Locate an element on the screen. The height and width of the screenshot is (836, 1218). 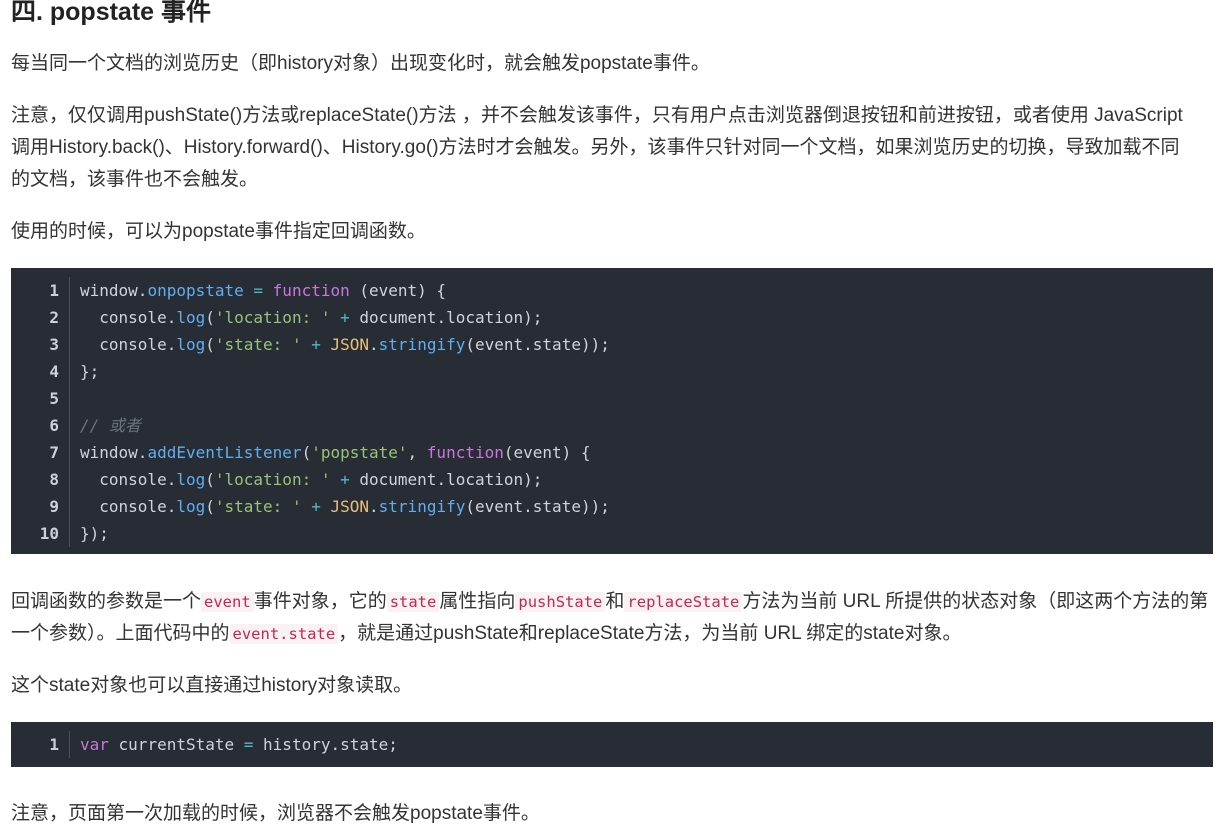
line-number: 7 is located at coordinates (40, 452).